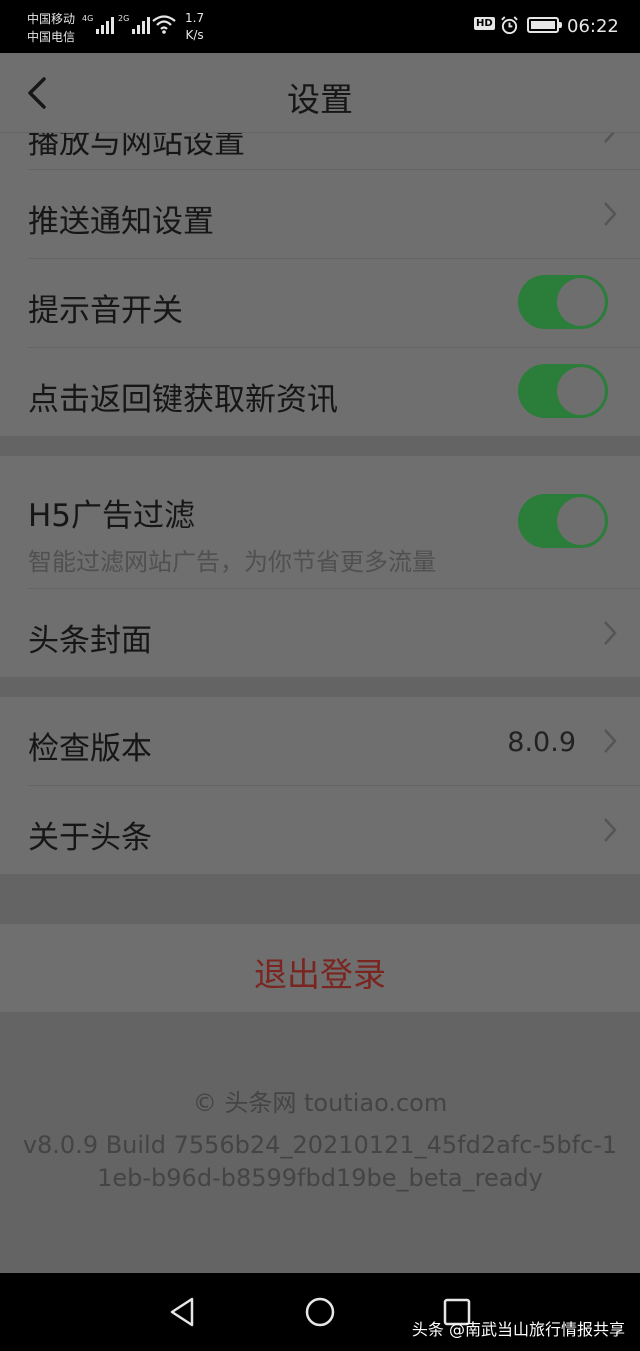 This screenshot has width=640, height=1351. Describe the element at coordinates (232, 562) in the screenshot. I see `settings-item-description: 智能过滤网站广告，为你节省更多流量` at that location.